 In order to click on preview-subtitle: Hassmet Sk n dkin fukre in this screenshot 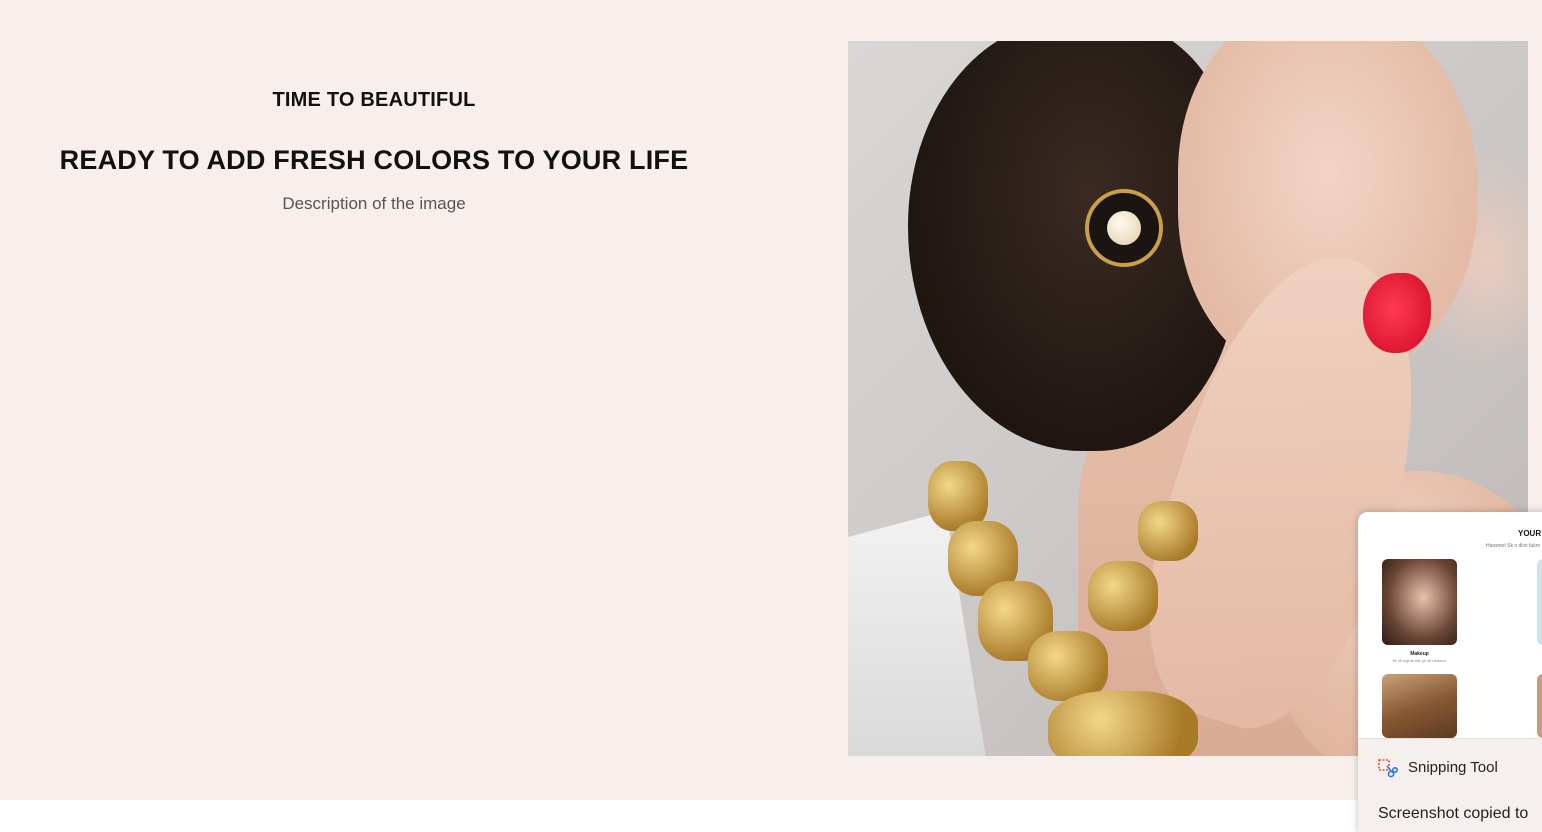, I will do `click(1513, 546)`.